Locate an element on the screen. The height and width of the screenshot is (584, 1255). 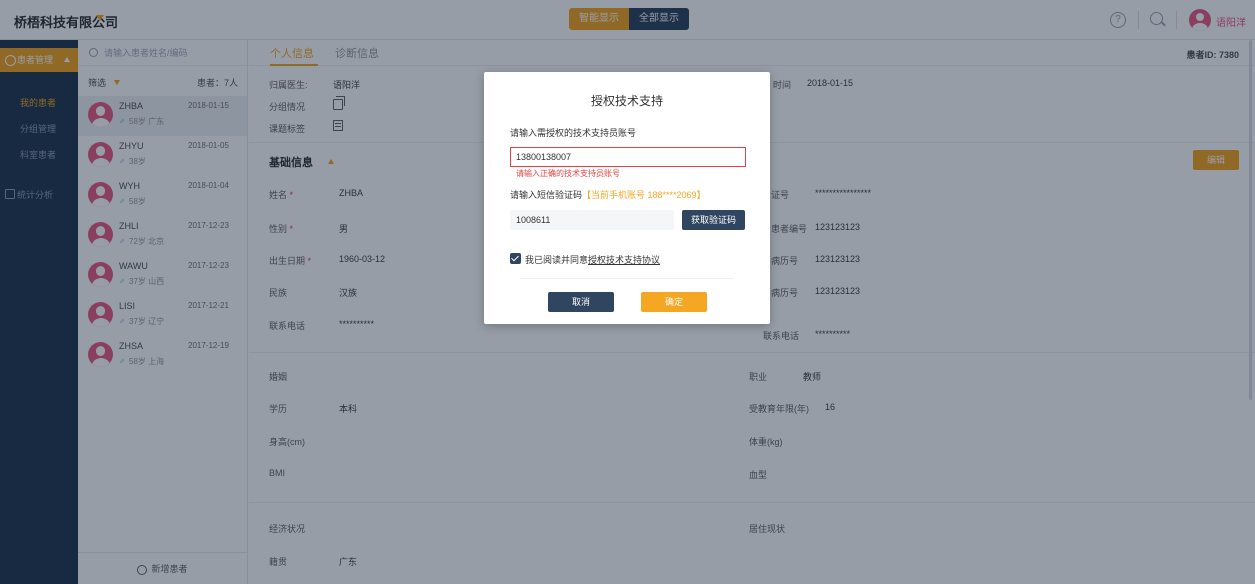
agreement-link: 授权技术支持协议 is located at coordinates (624, 260).